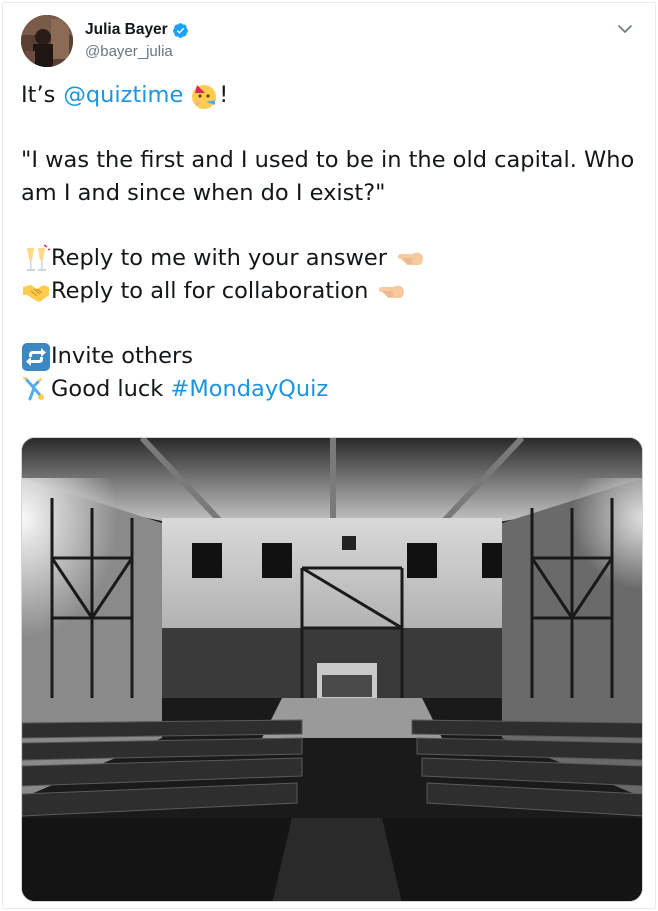 The height and width of the screenshot is (911, 658). I want to click on party-face-emoji, so click(204, 96).